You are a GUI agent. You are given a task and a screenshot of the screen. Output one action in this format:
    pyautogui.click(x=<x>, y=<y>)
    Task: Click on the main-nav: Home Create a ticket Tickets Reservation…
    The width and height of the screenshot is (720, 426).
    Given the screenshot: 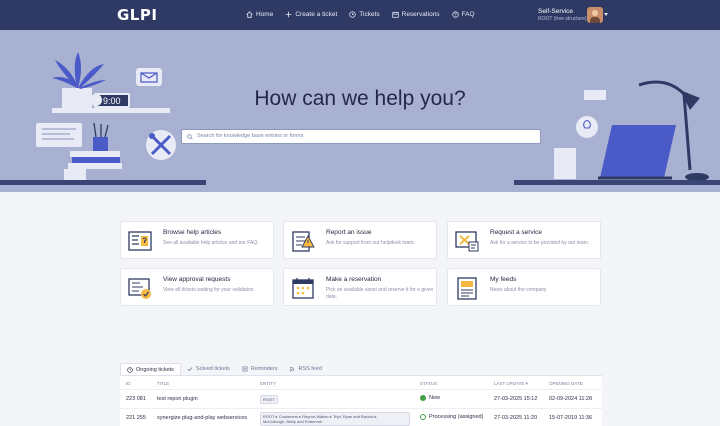 What is the action you would take?
    pyautogui.click(x=360, y=14)
    